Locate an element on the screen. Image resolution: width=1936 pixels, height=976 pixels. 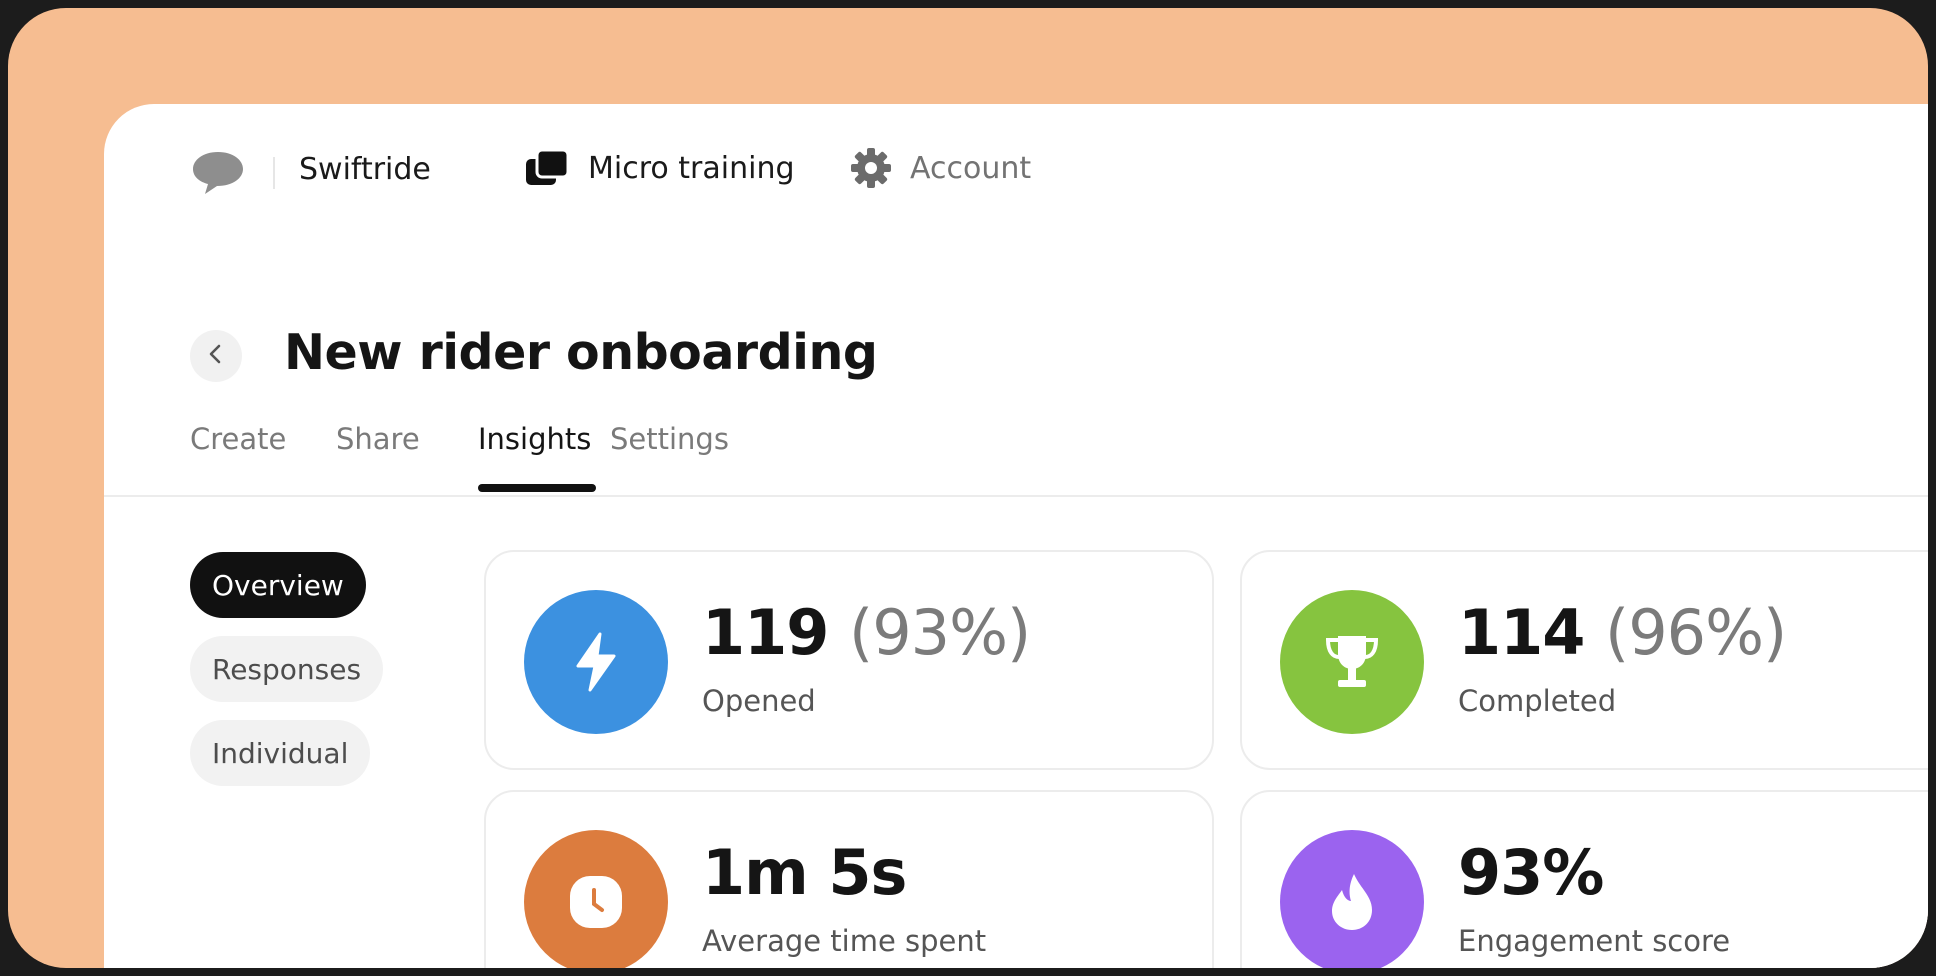
trophy-icon is located at coordinates (1352, 662).